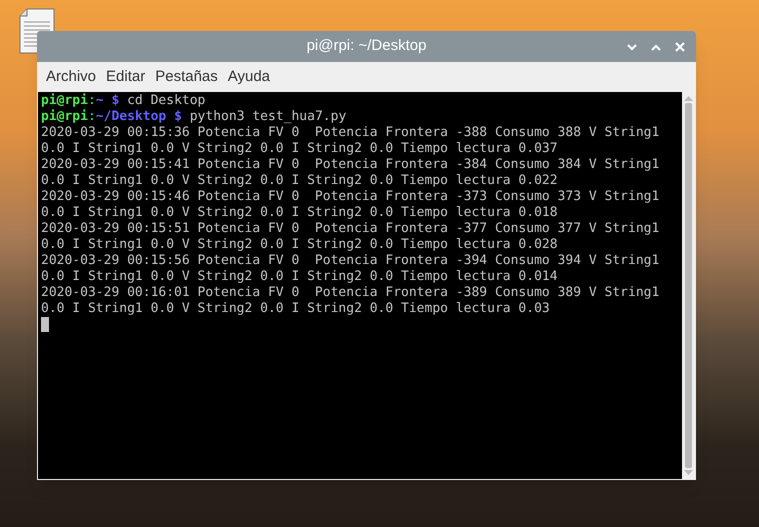 This screenshot has width=759, height=527. What do you see at coordinates (350, 228) in the screenshot?
I see `output-line: 2020-03-29 00:15:51 Potencia FV 0 Potencia Frontera -377 Consumo 377 V String1` at bounding box center [350, 228].